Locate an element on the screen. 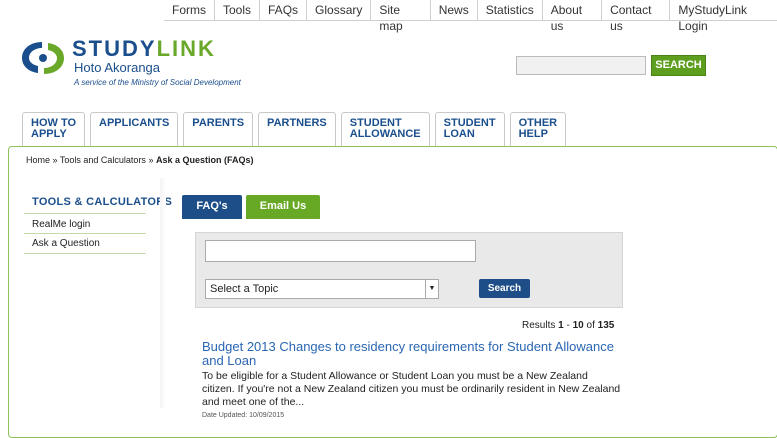 The width and height of the screenshot is (777, 438). studylink-logo-icon is located at coordinates (43, 58).